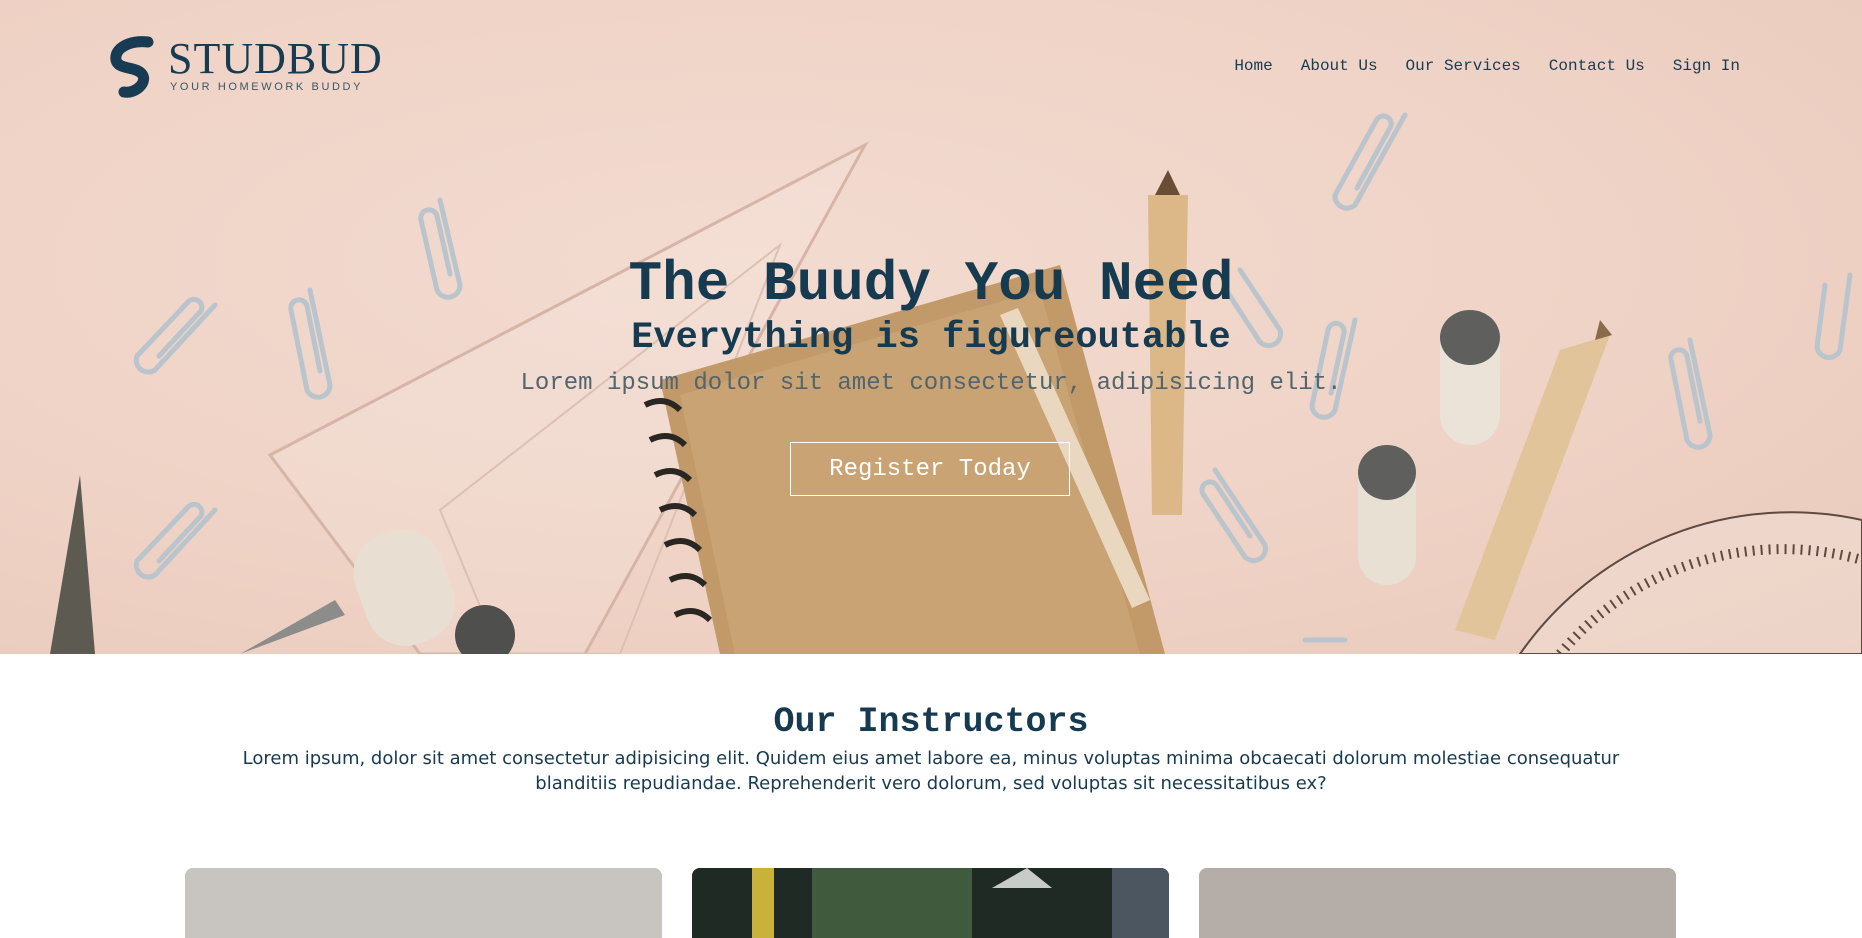 The height and width of the screenshot is (938, 1862). Describe the element at coordinates (1339, 66) in the screenshot. I see `nav-about-us: About Us` at that location.